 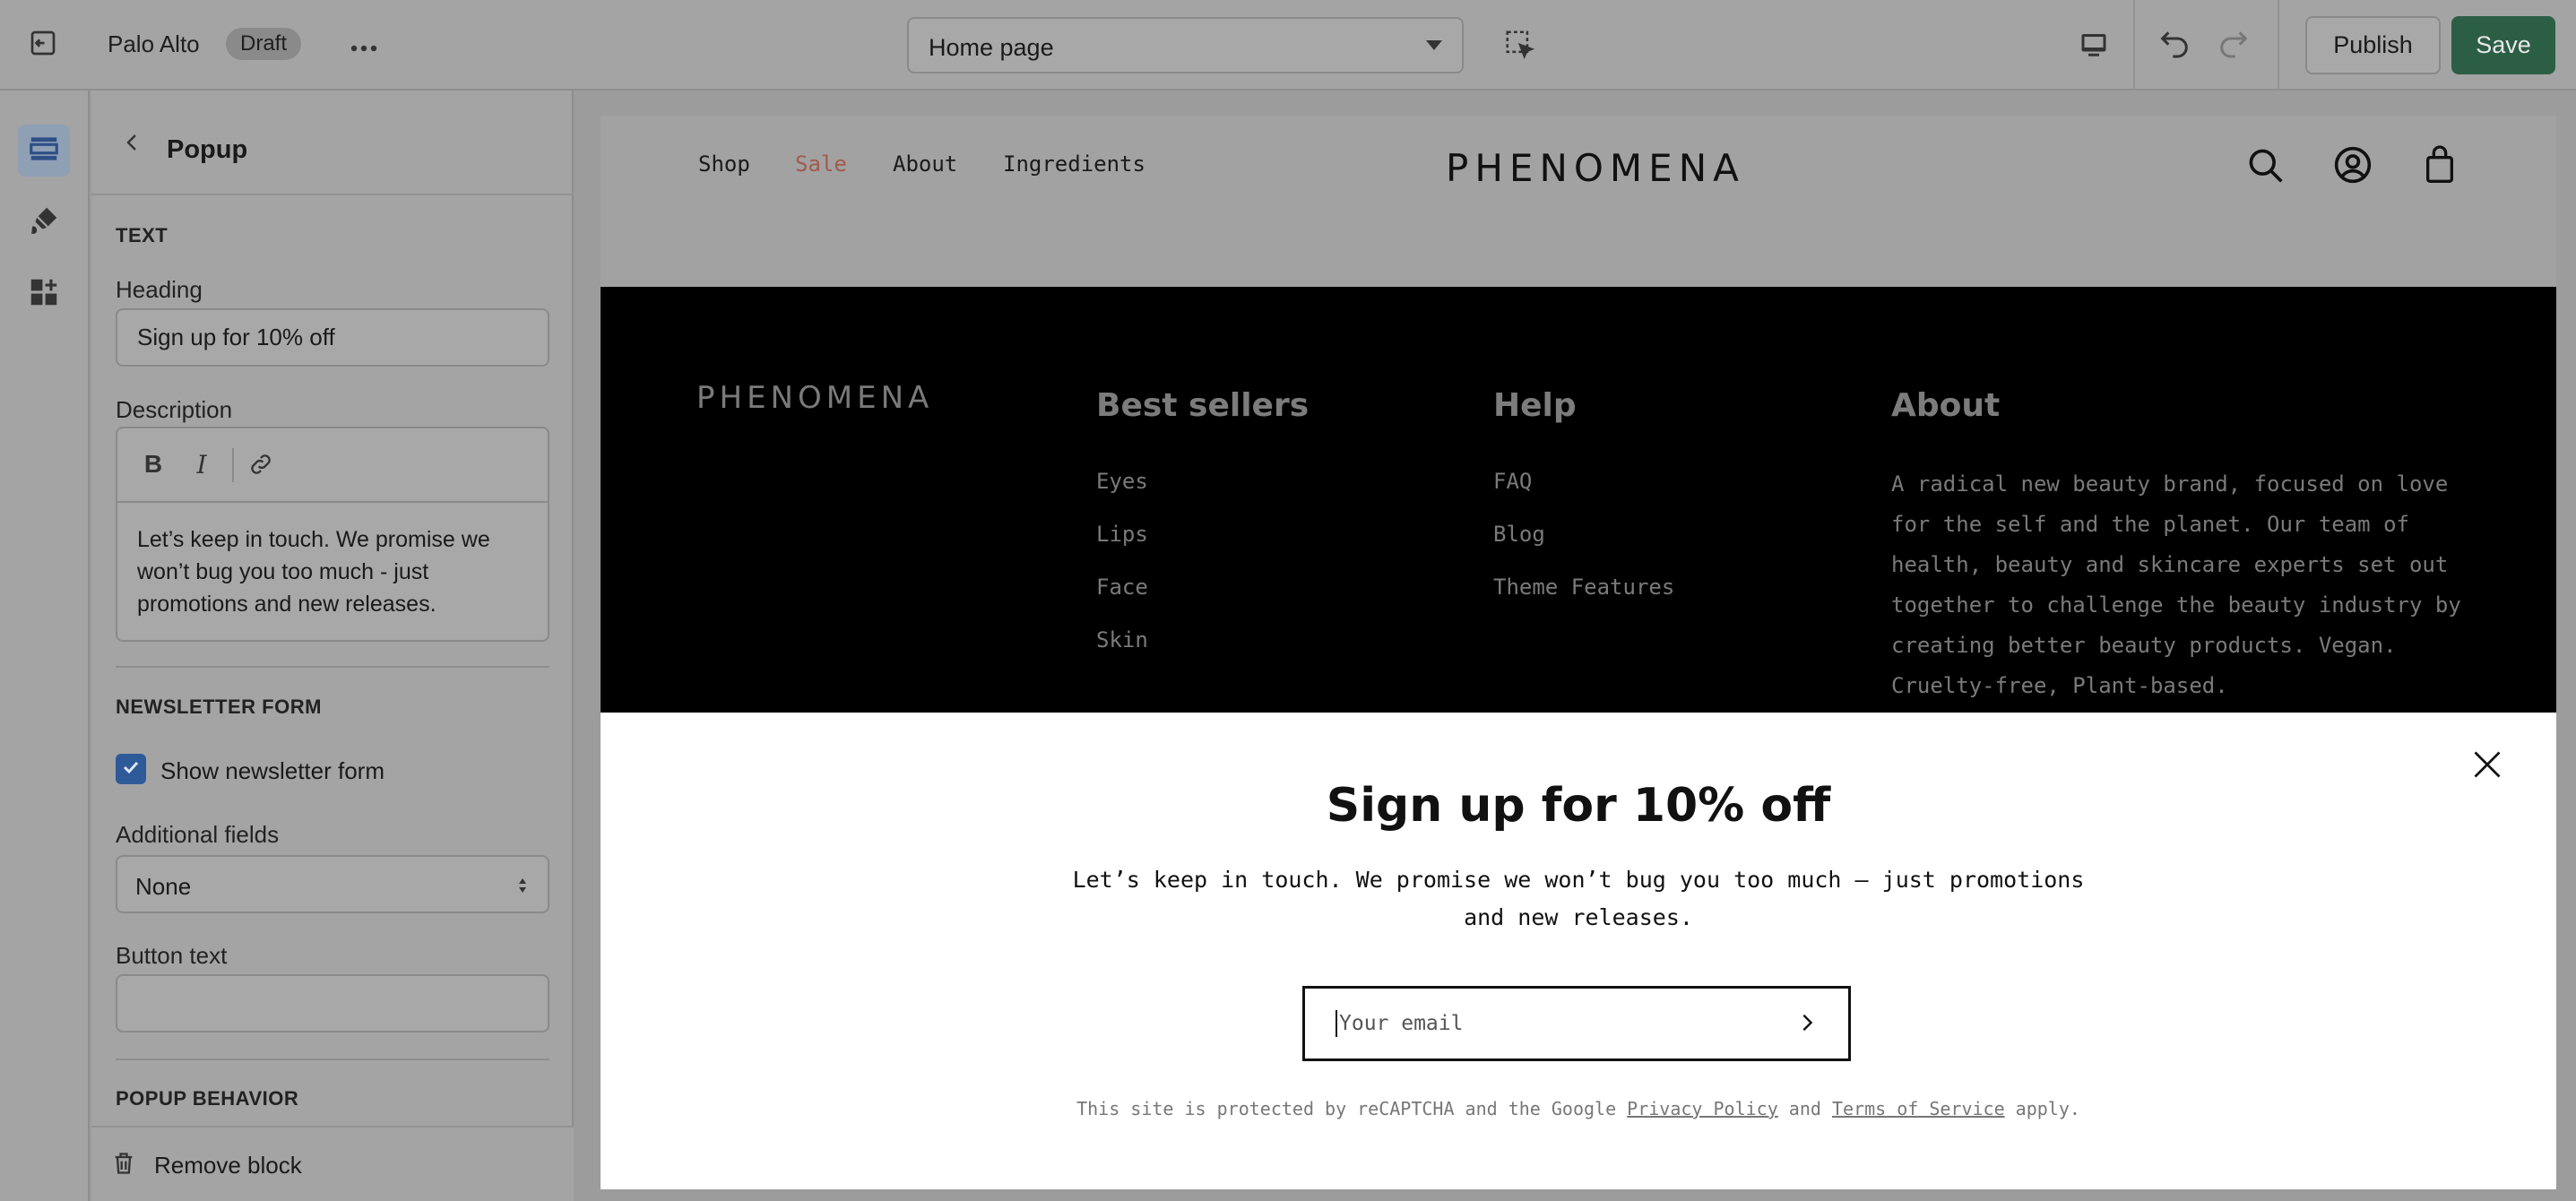 What do you see at coordinates (1519, 534) in the screenshot?
I see `footer-link: Blog` at bounding box center [1519, 534].